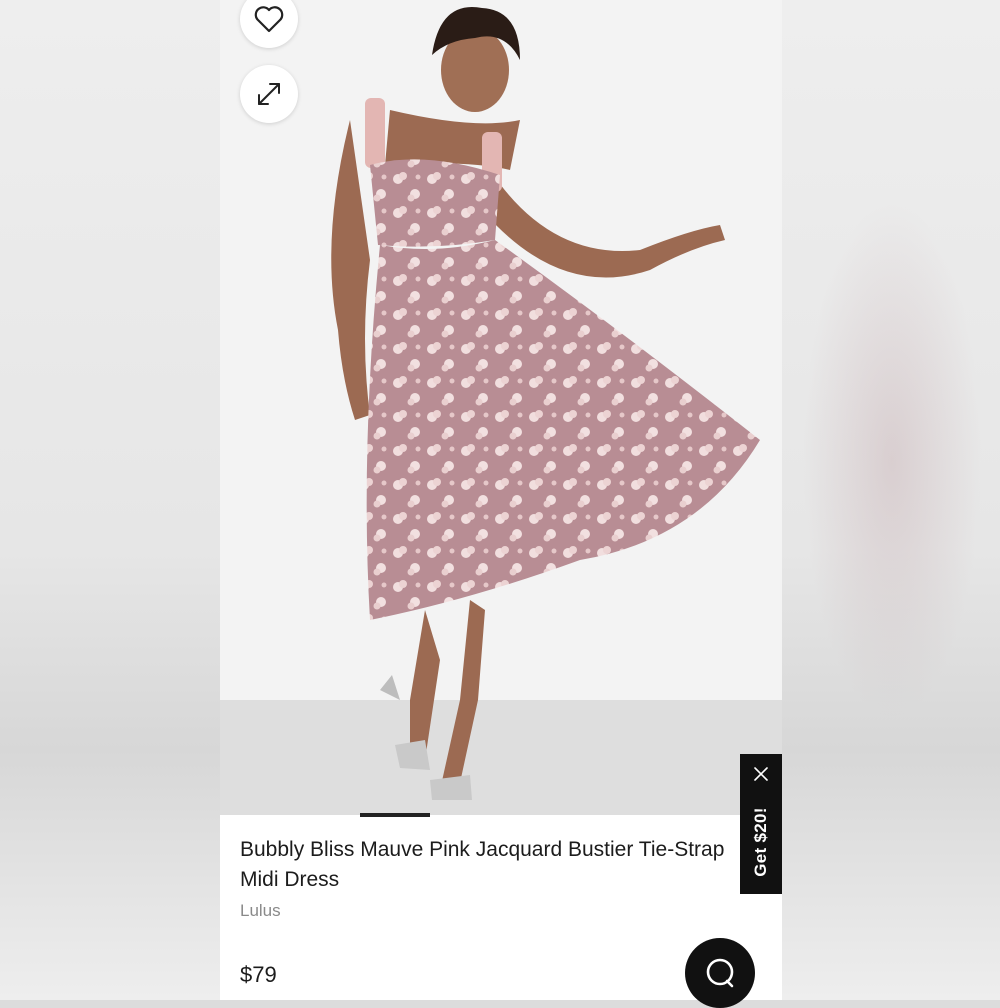 The image size is (1000, 1008). I want to click on expand-icon, so click(269, 94).